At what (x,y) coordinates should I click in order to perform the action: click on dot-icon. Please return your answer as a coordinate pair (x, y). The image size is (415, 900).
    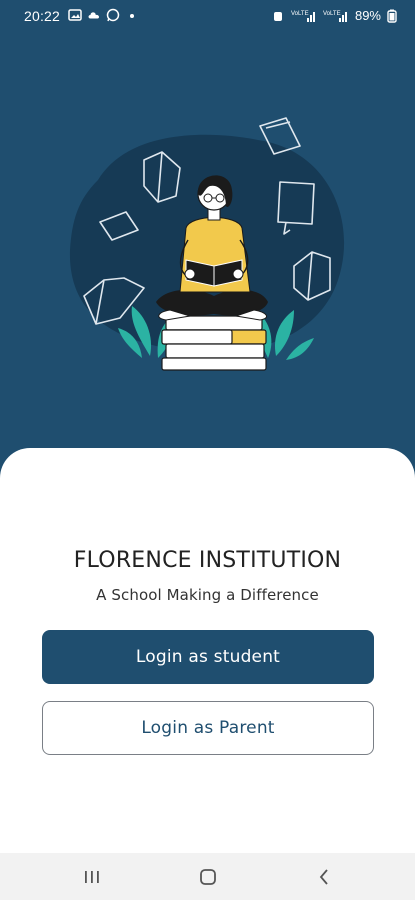
    Looking at the image, I should click on (132, 16).